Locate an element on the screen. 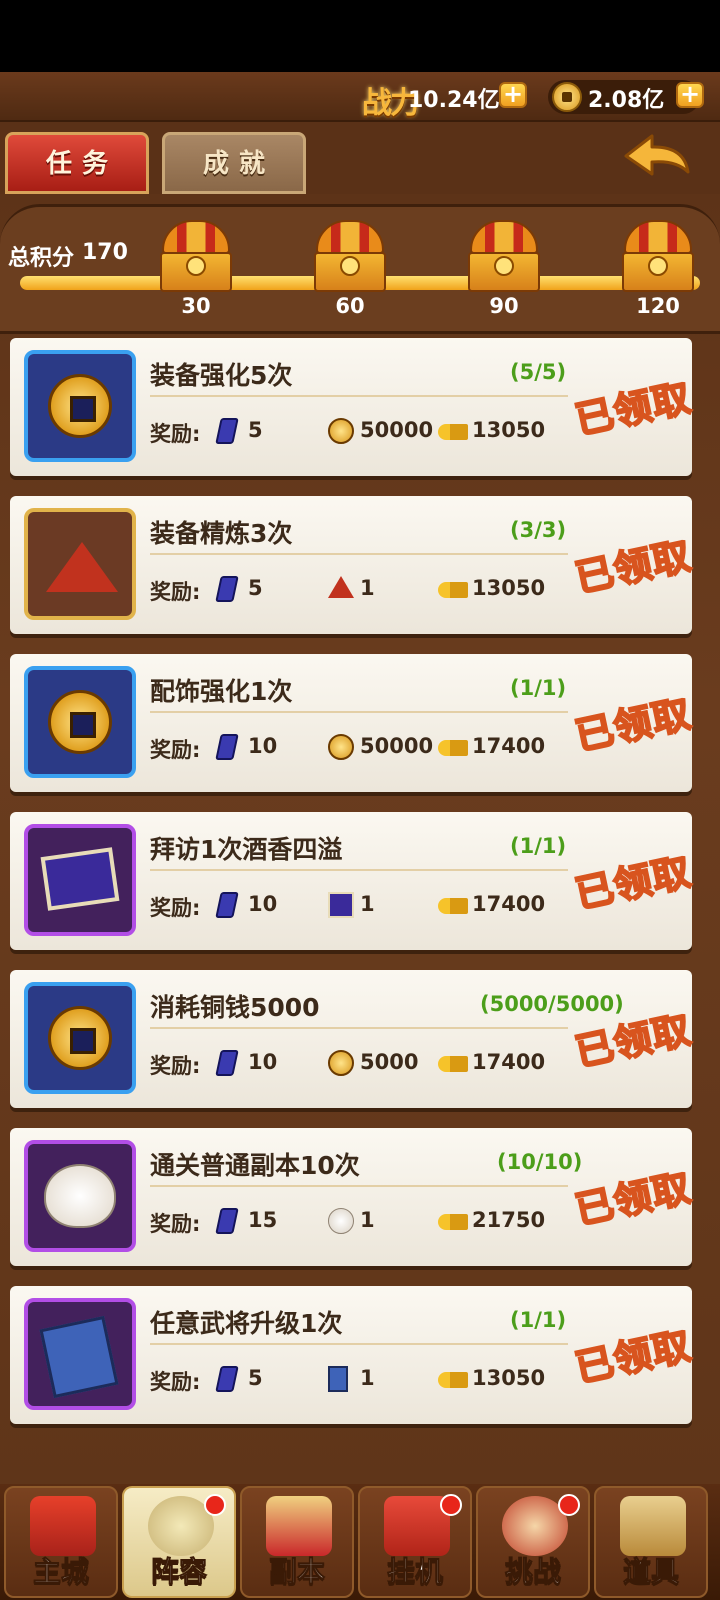 The width and height of the screenshot is (720, 1600). nav-lineup: 阵容 is located at coordinates (179, 1542).